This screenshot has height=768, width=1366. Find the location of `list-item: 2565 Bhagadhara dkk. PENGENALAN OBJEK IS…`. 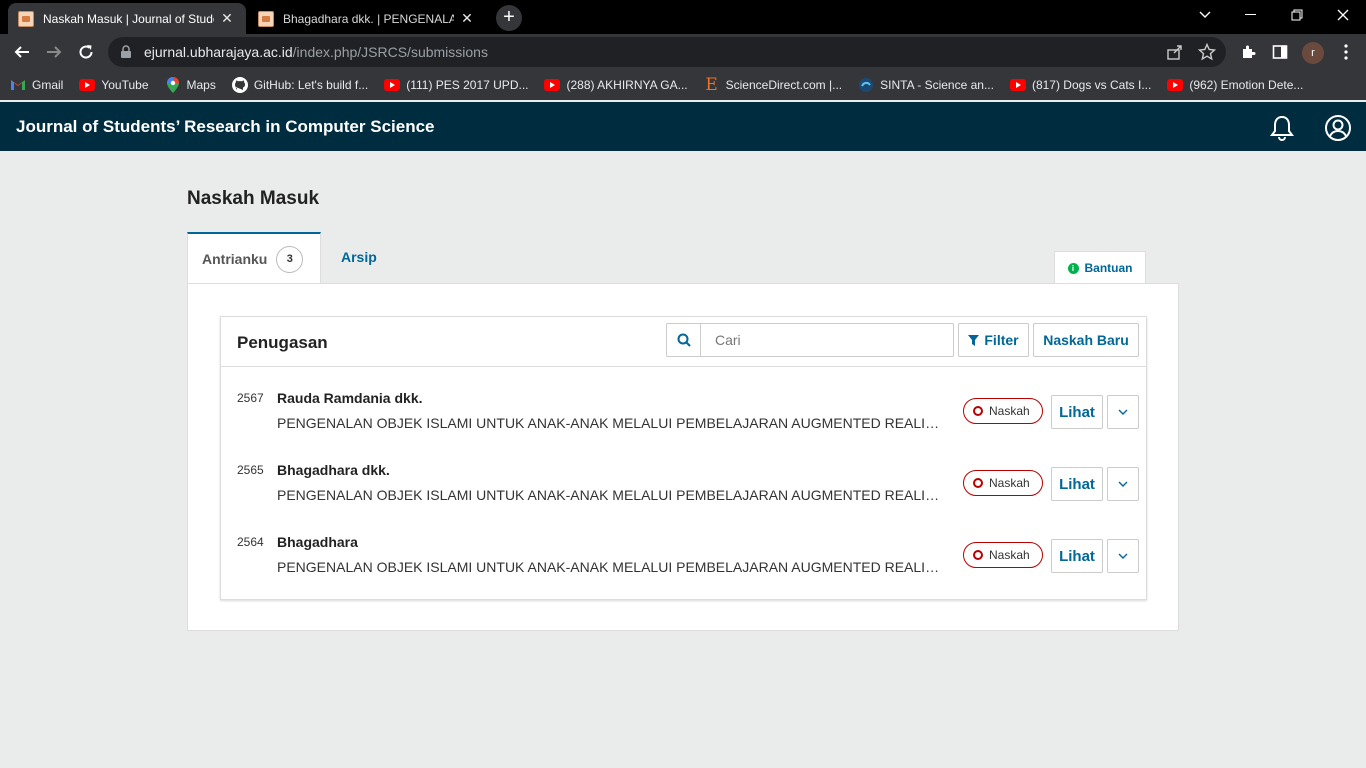

list-item: 2565 Bhagadhara dkk. PENGENALAN OBJEK IS… is located at coordinates (683, 475).